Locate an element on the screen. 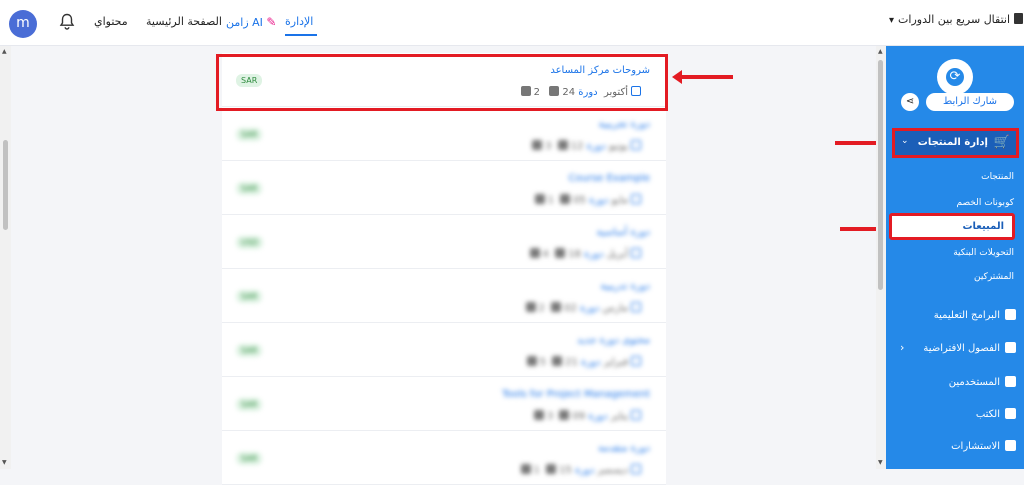 This screenshot has height=485, width=1024. nav-zamn-ai-label: زامن AI is located at coordinates (244, 22).